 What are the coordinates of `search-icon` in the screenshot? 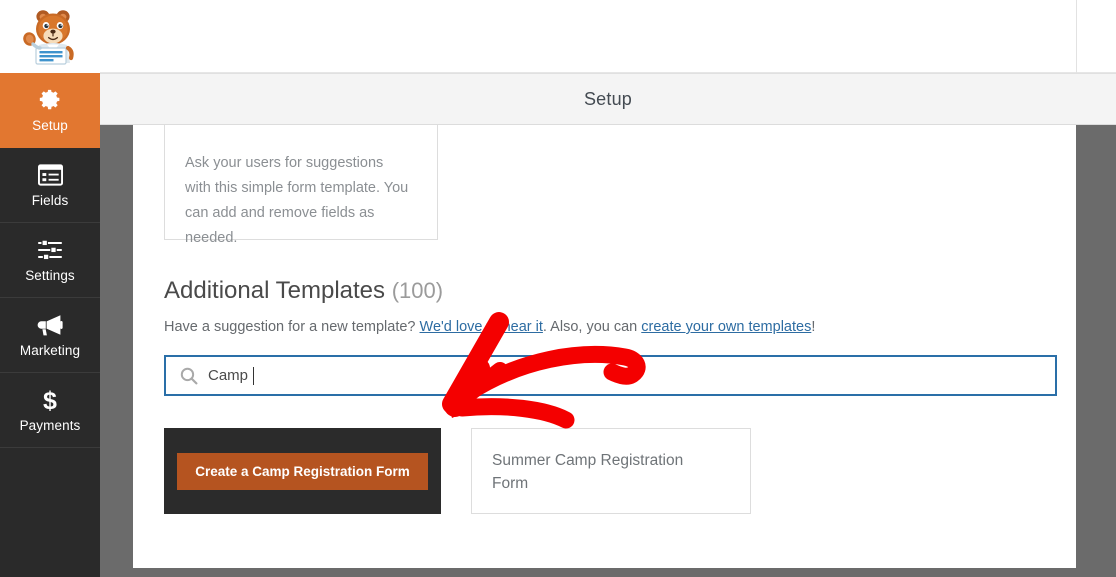 It's located at (189, 376).